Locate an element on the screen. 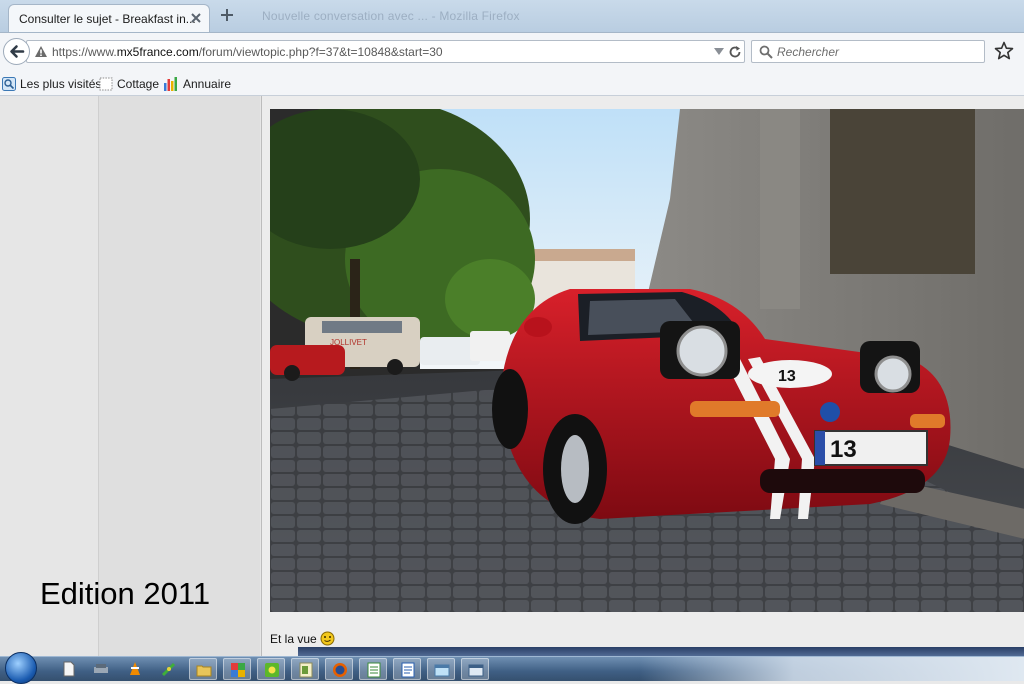  taskbar-document is located at coordinates (407, 669).